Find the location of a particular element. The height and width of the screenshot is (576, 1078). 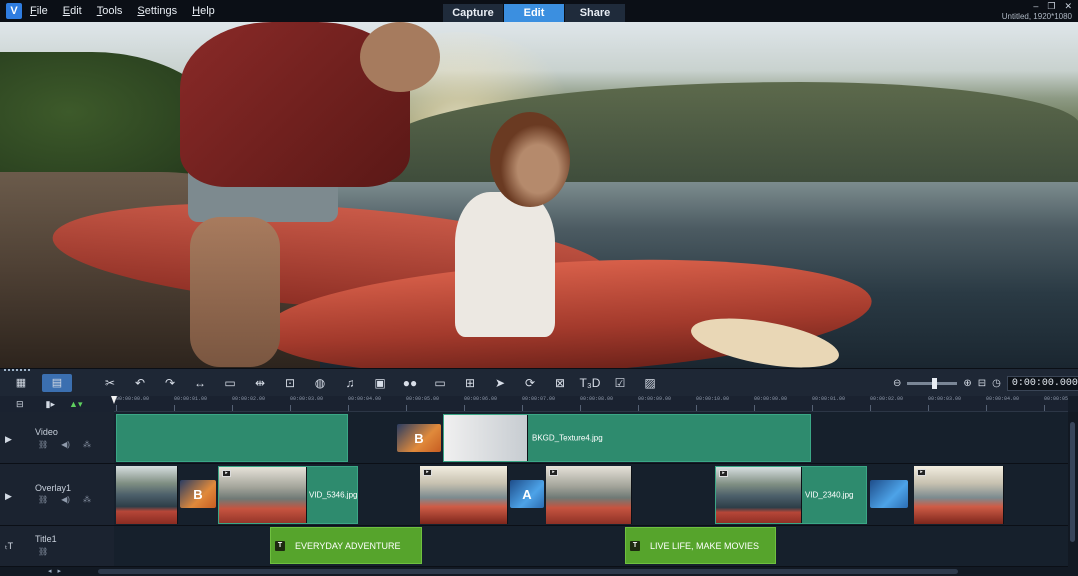

mask-icon: ●● is located at coordinates (410, 383).